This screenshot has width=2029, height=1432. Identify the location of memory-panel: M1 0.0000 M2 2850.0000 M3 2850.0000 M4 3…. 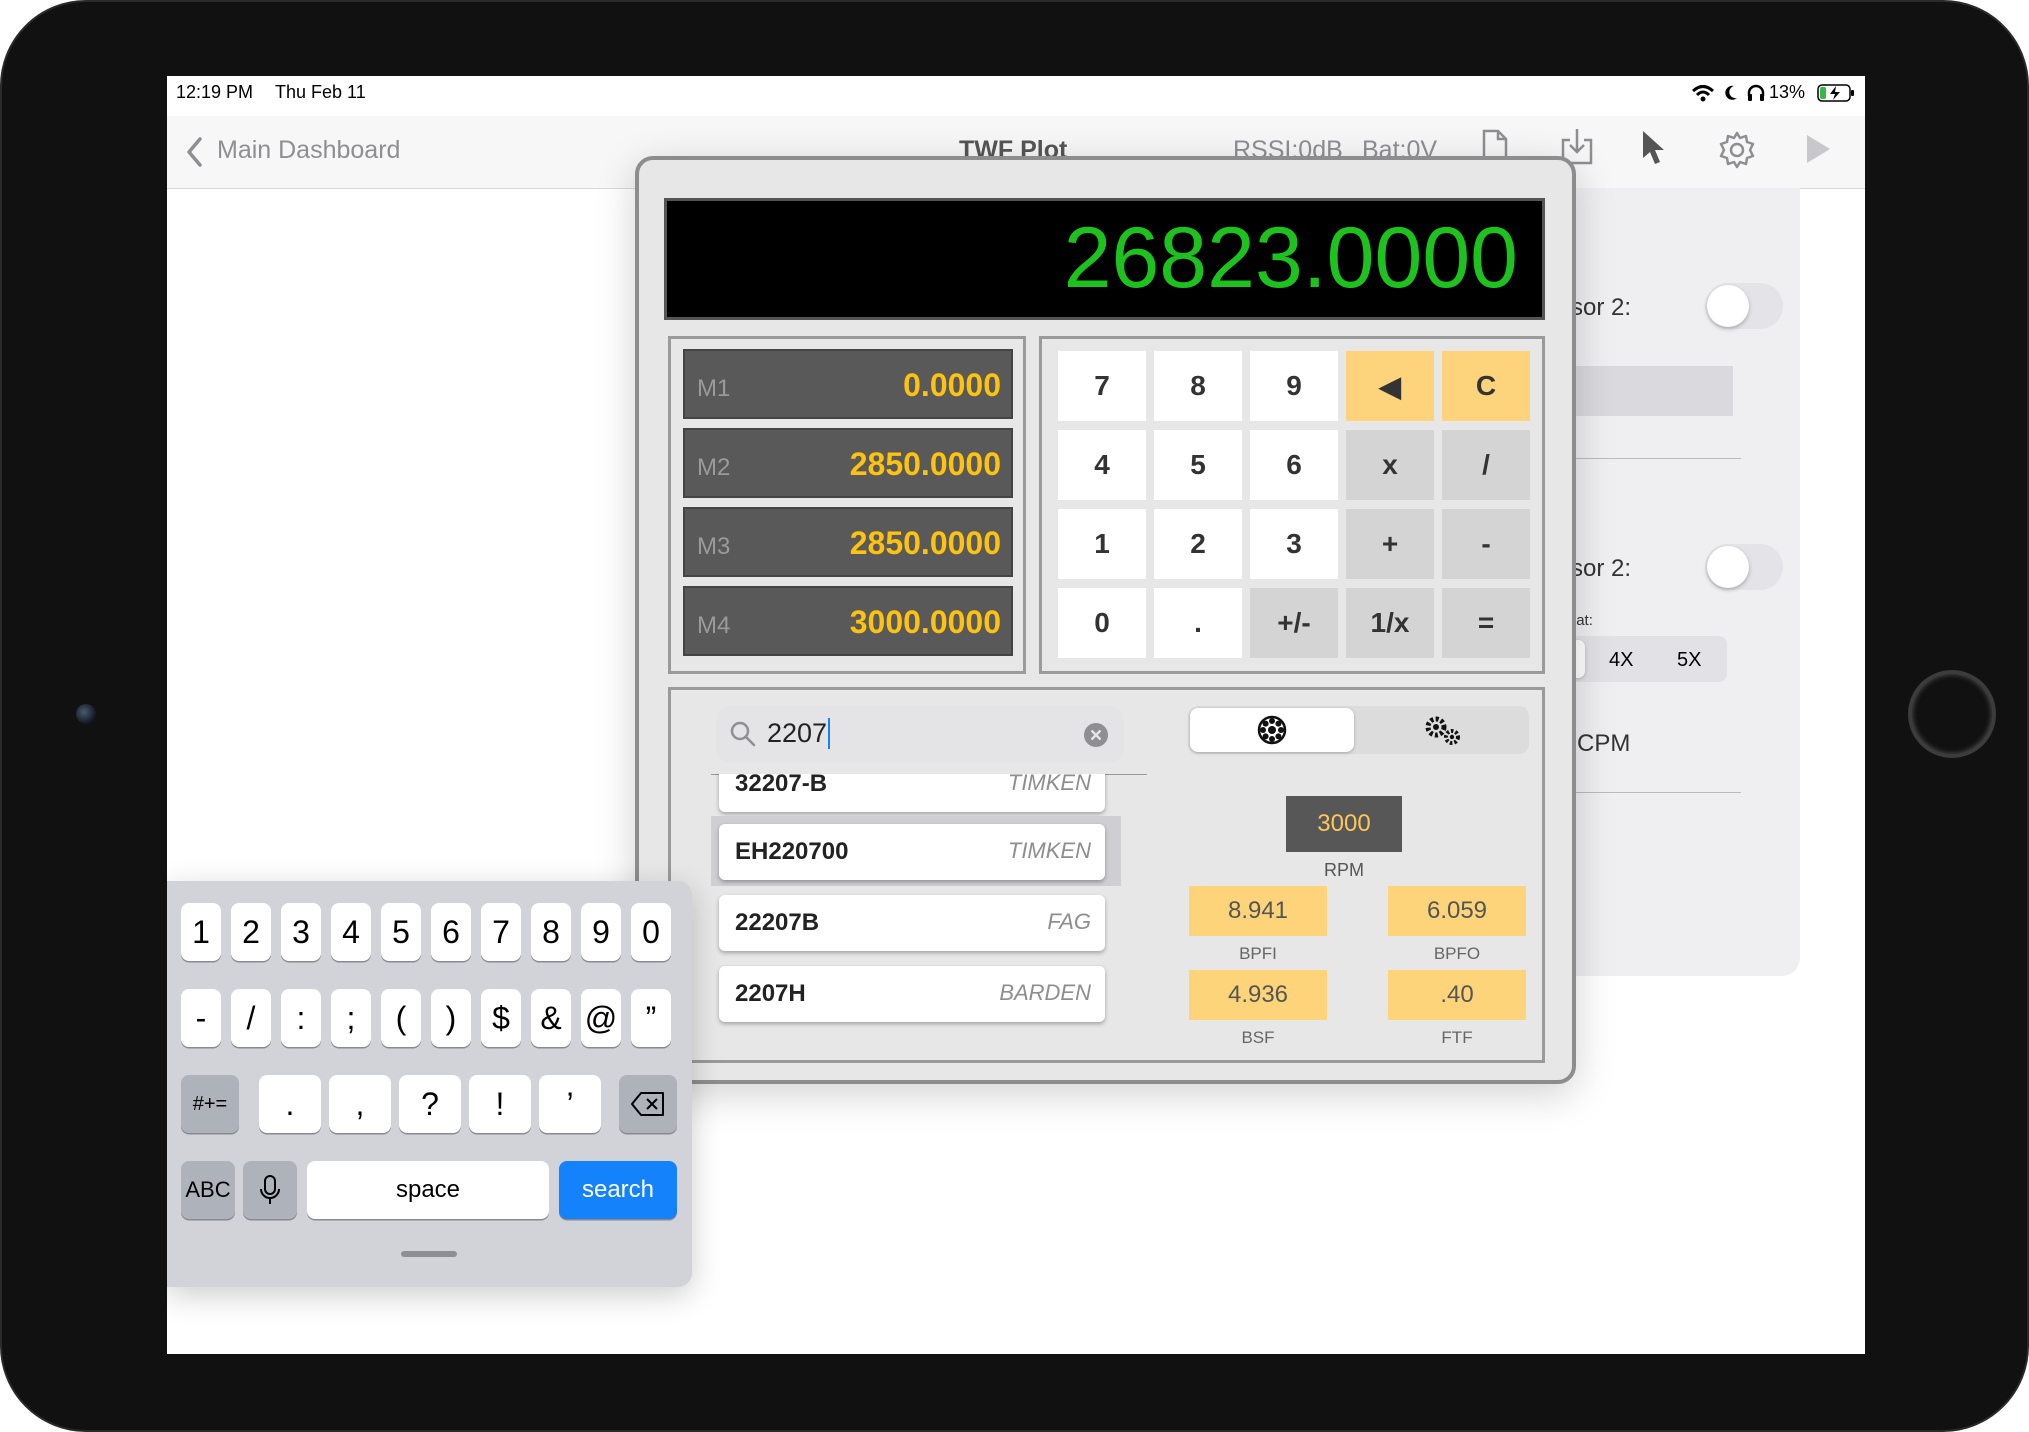
(847, 505).